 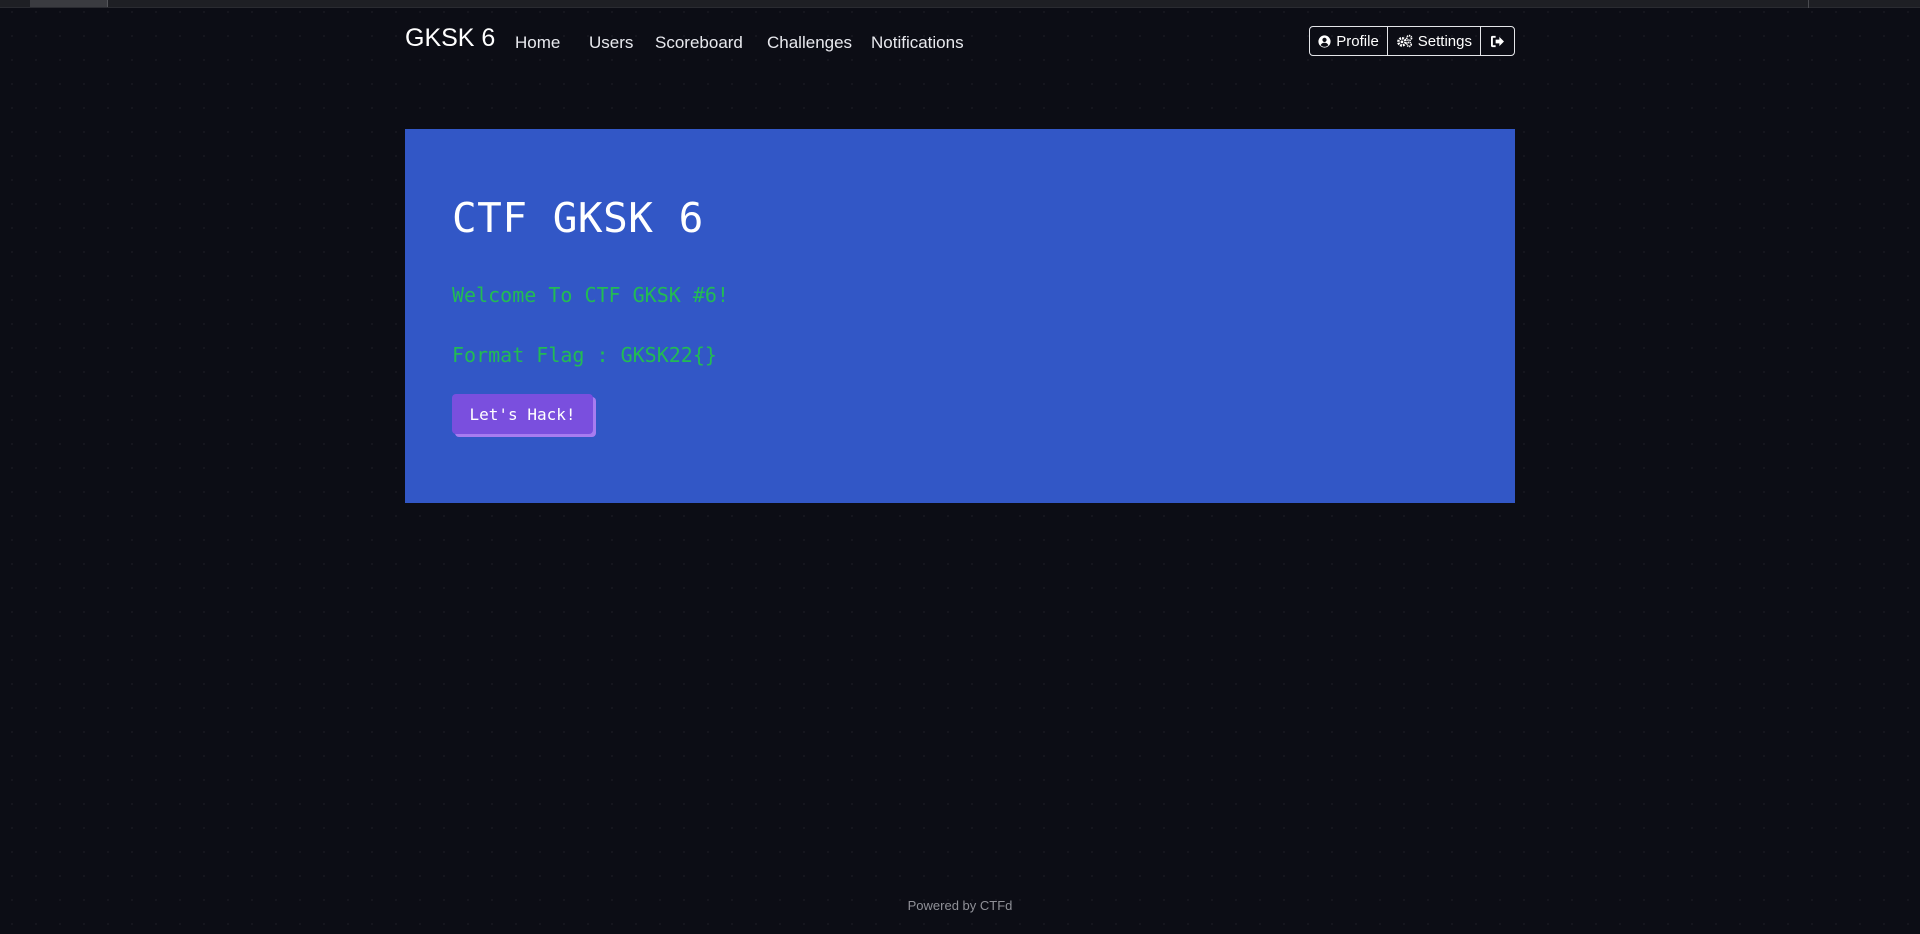 What do you see at coordinates (1404, 41) in the screenshot?
I see `cogs-icon` at bounding box center [1404, 41].